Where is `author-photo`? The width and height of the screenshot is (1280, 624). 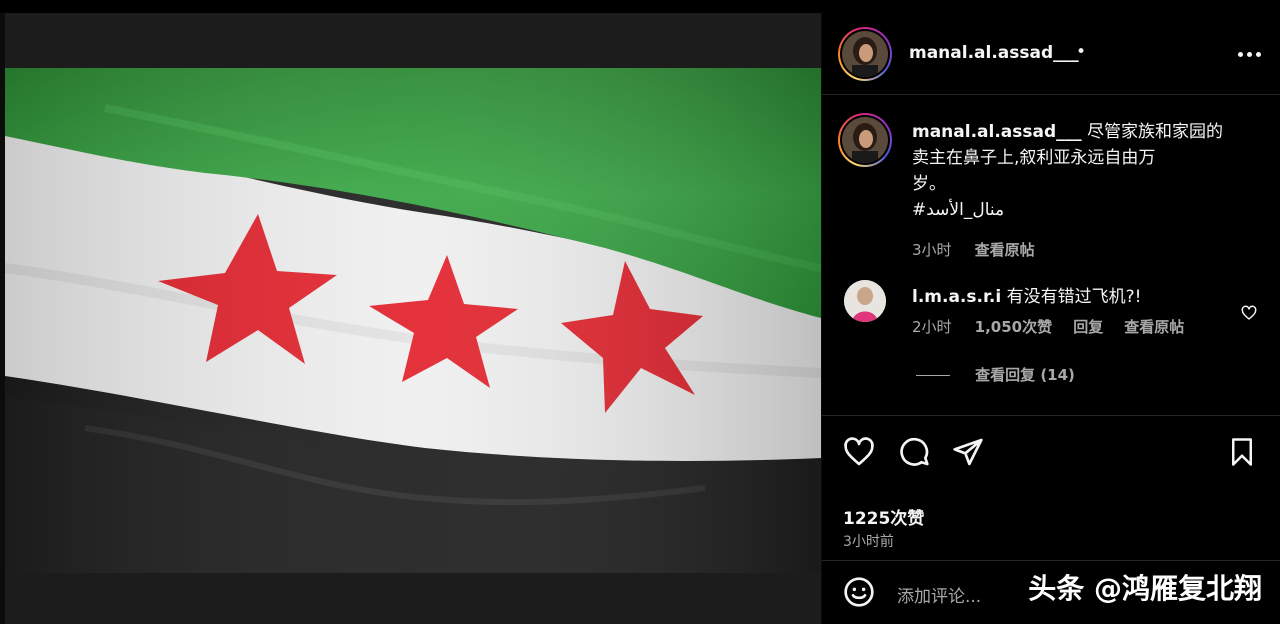 author-photo is located at coordinates (865, 54).